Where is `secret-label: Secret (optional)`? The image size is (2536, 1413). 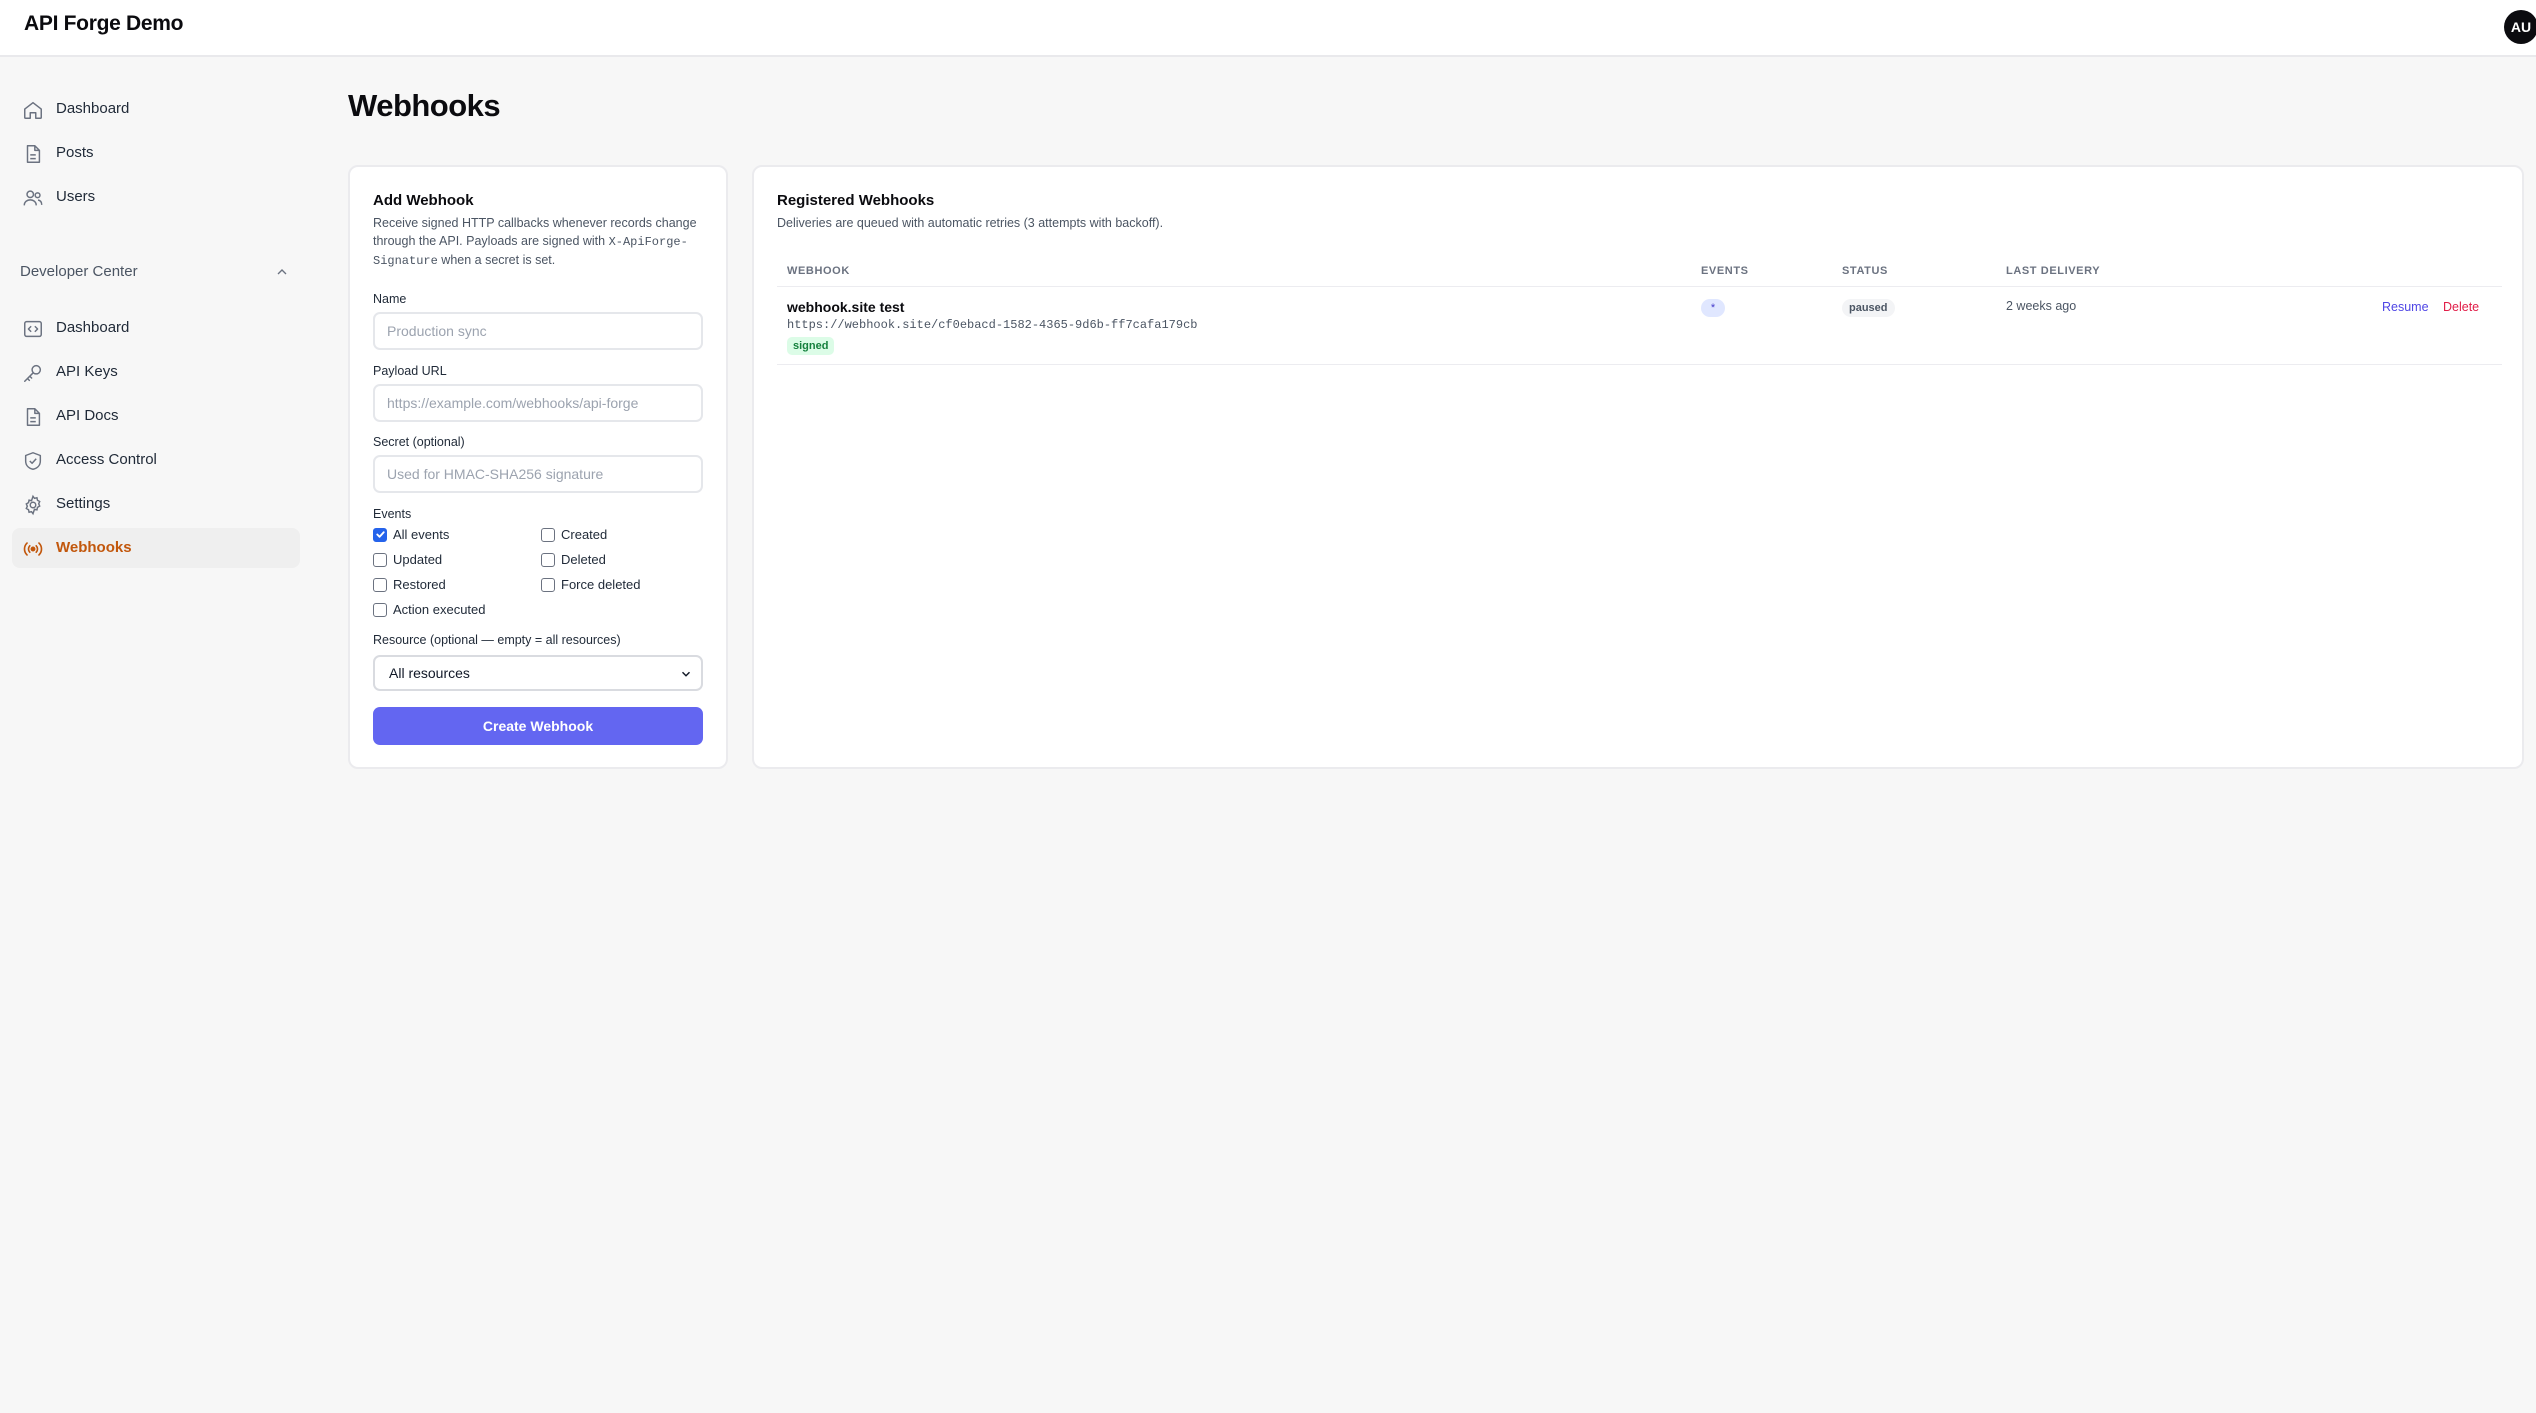
secret-label: Secret (optional) is located at coordinates (419, 442).